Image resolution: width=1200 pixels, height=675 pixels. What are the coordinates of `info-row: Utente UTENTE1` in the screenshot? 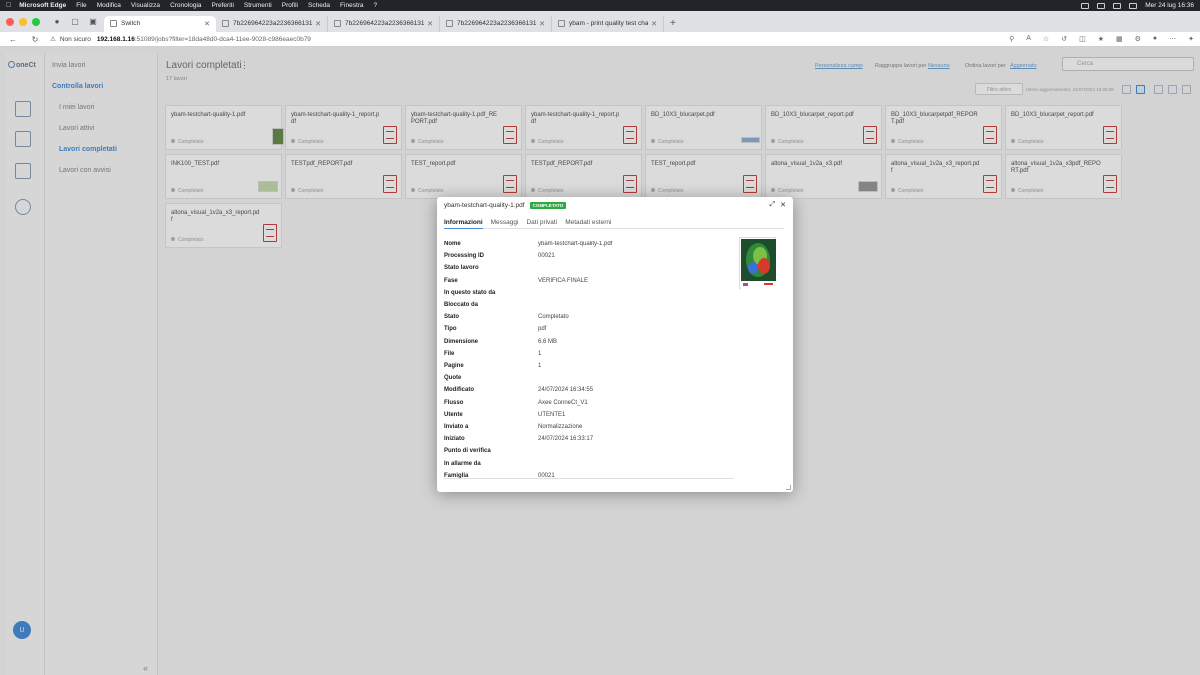 It's located at (589, 417).